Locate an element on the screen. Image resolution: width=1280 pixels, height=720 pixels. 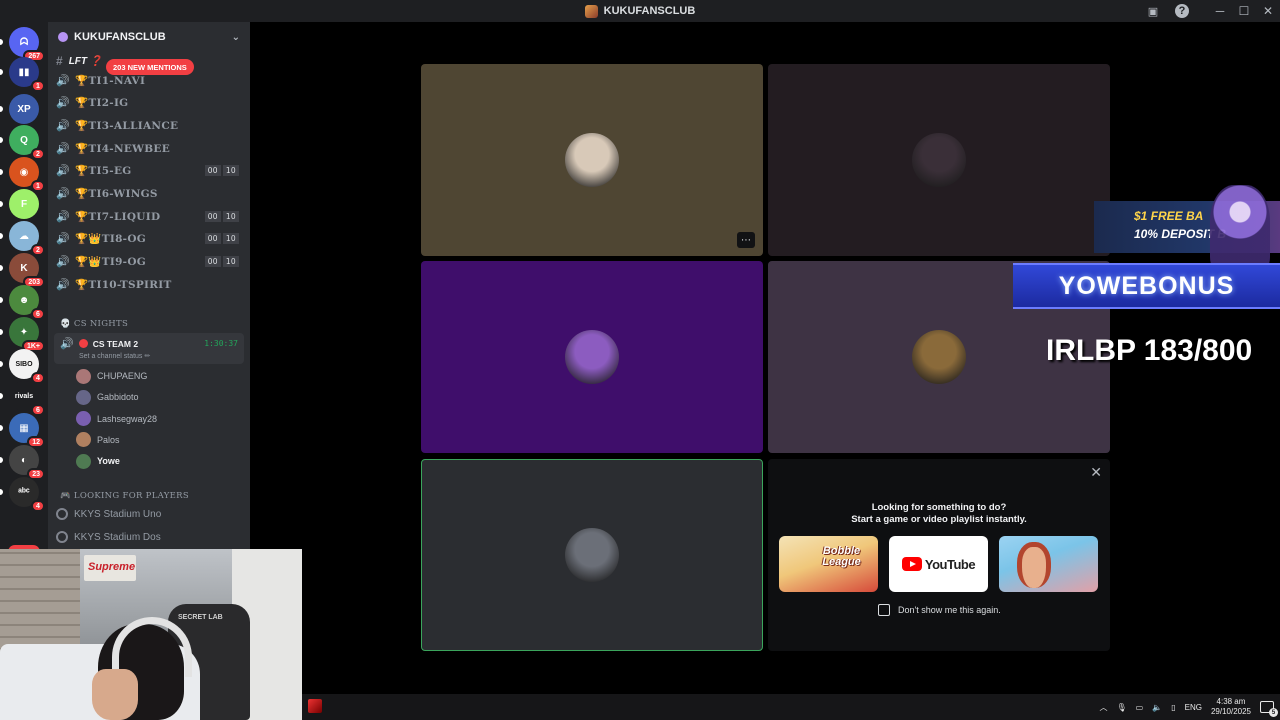
server-icon-orange-server: ◉ 1 is located at coordinates (22, 174).